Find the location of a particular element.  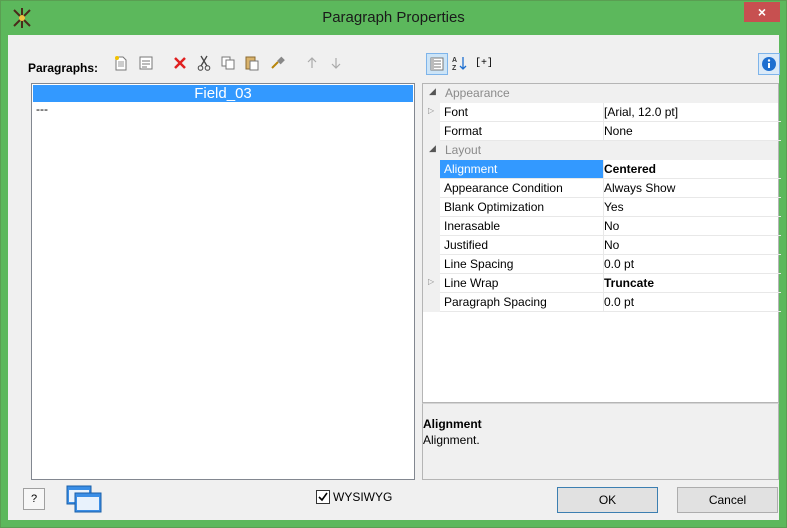

property-row-alignment: Alignment Centered is located at coordinates (602, 169).